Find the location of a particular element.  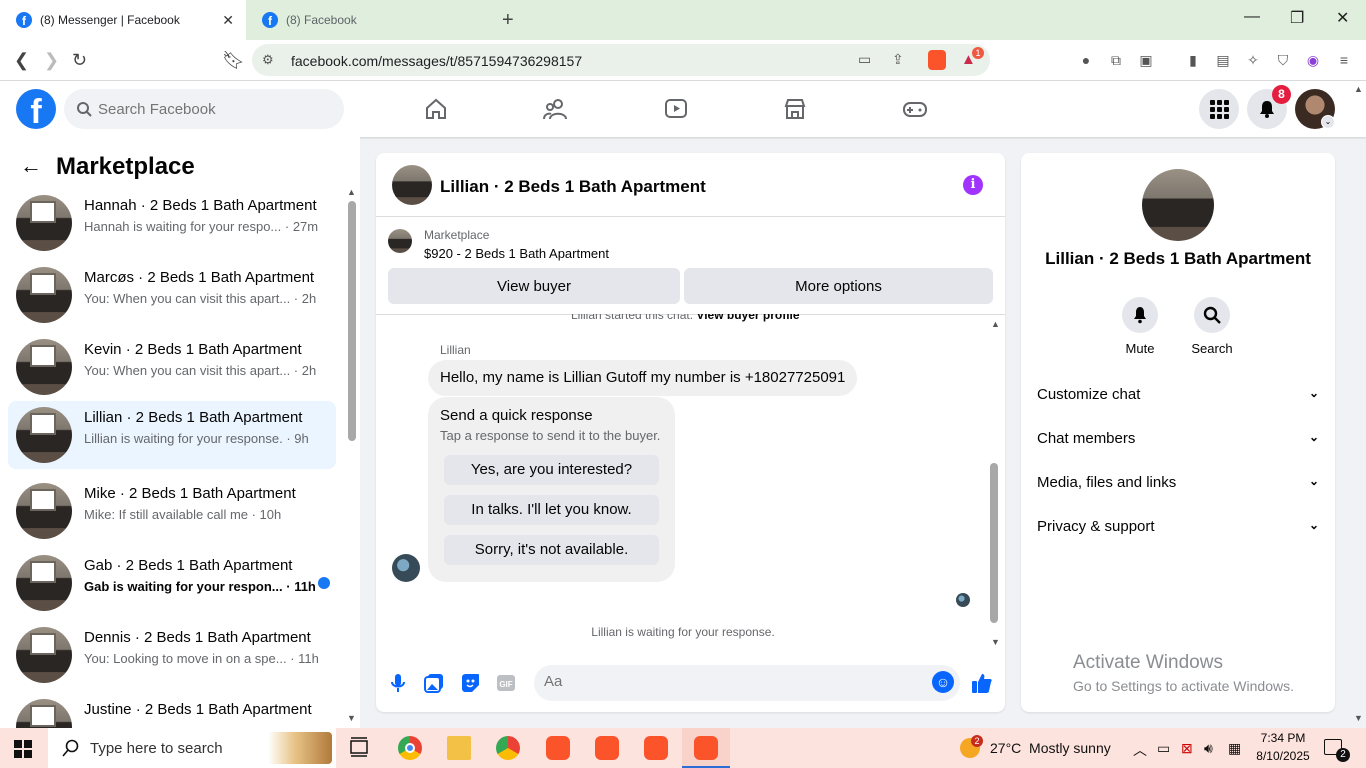

back-icon: ❮ is located at coordinates (21, 60).